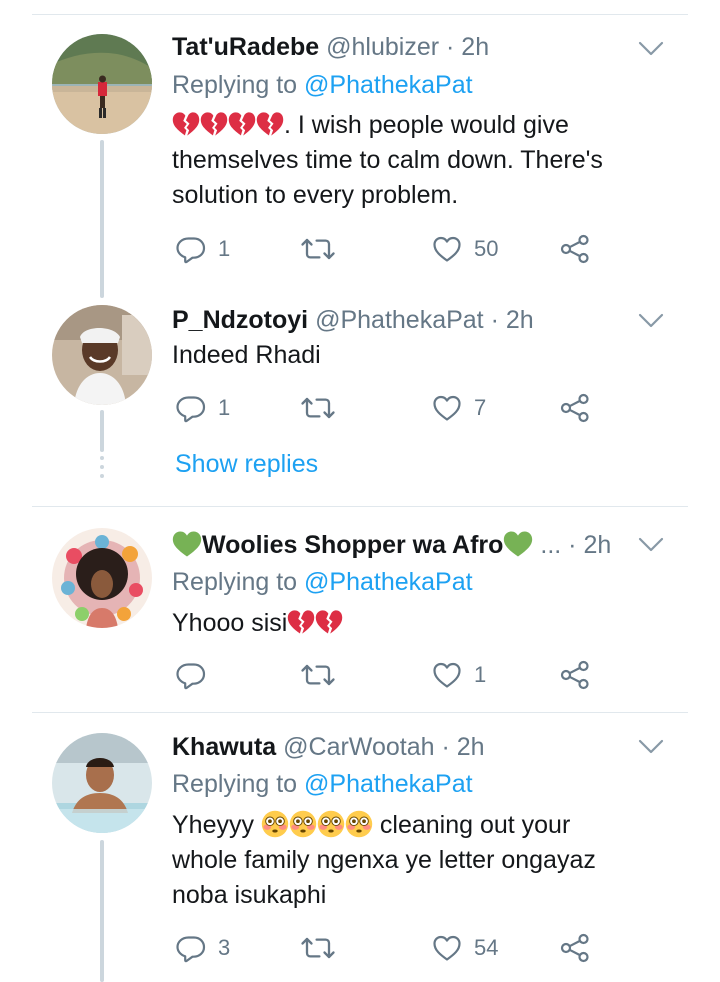 The image size is (720, 982). I want to click on like-button: 54, so click(465, 948).